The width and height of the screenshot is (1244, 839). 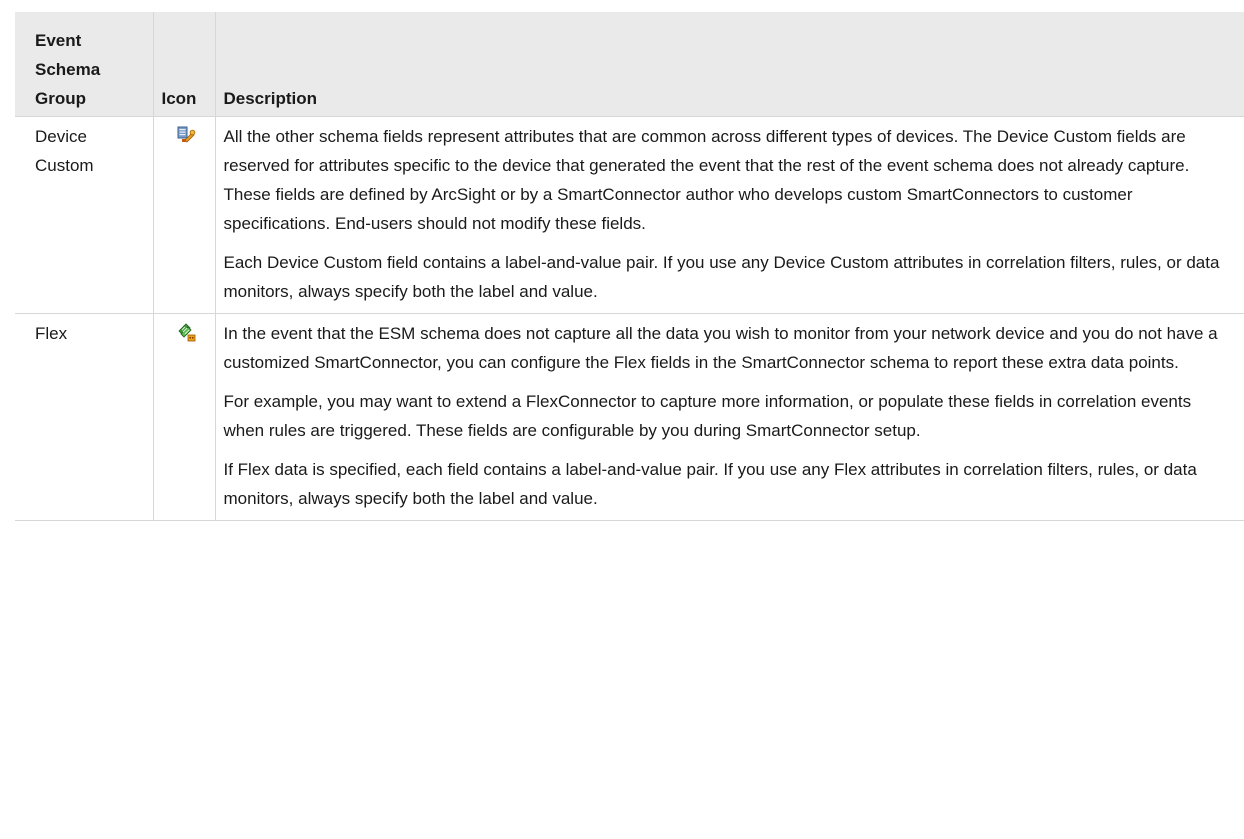 What do you see at coordinates (186, 332) in the screenshot?
I see `flex-icon` at bounding box center [186, 332].